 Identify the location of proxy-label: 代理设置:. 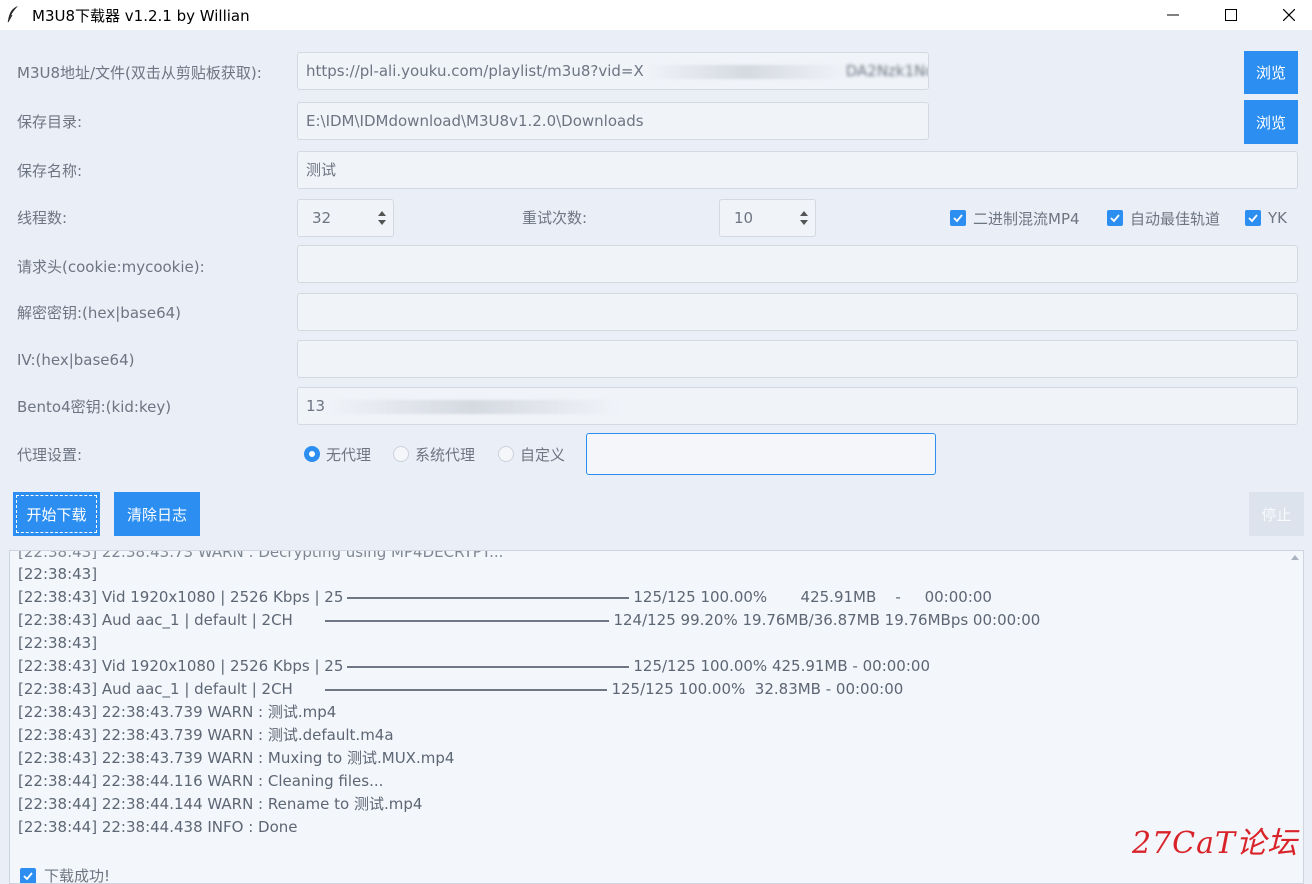
(50, 455).